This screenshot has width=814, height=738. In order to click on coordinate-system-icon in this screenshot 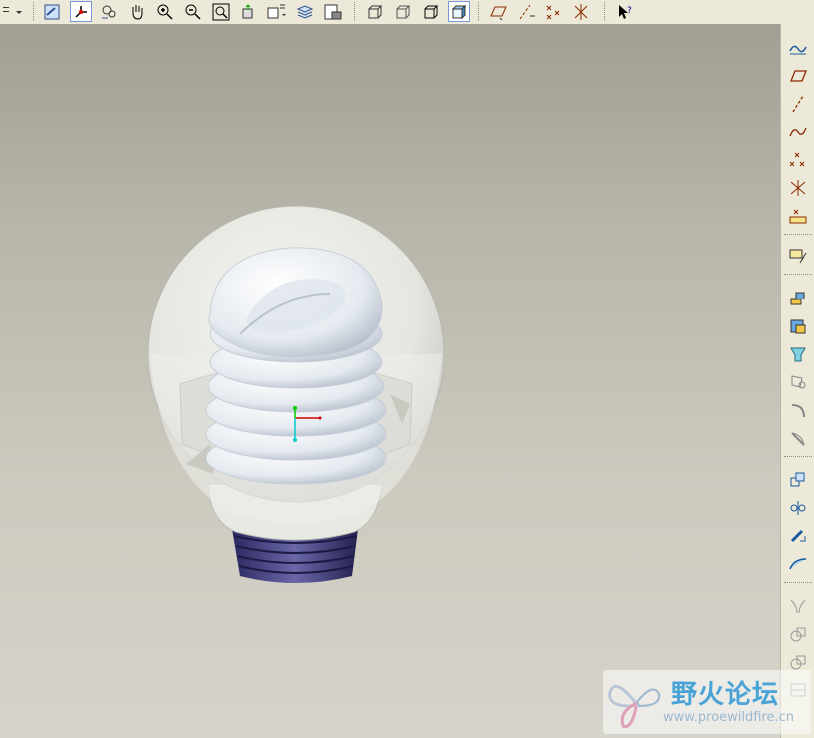, I will do `click(798, 188)`.